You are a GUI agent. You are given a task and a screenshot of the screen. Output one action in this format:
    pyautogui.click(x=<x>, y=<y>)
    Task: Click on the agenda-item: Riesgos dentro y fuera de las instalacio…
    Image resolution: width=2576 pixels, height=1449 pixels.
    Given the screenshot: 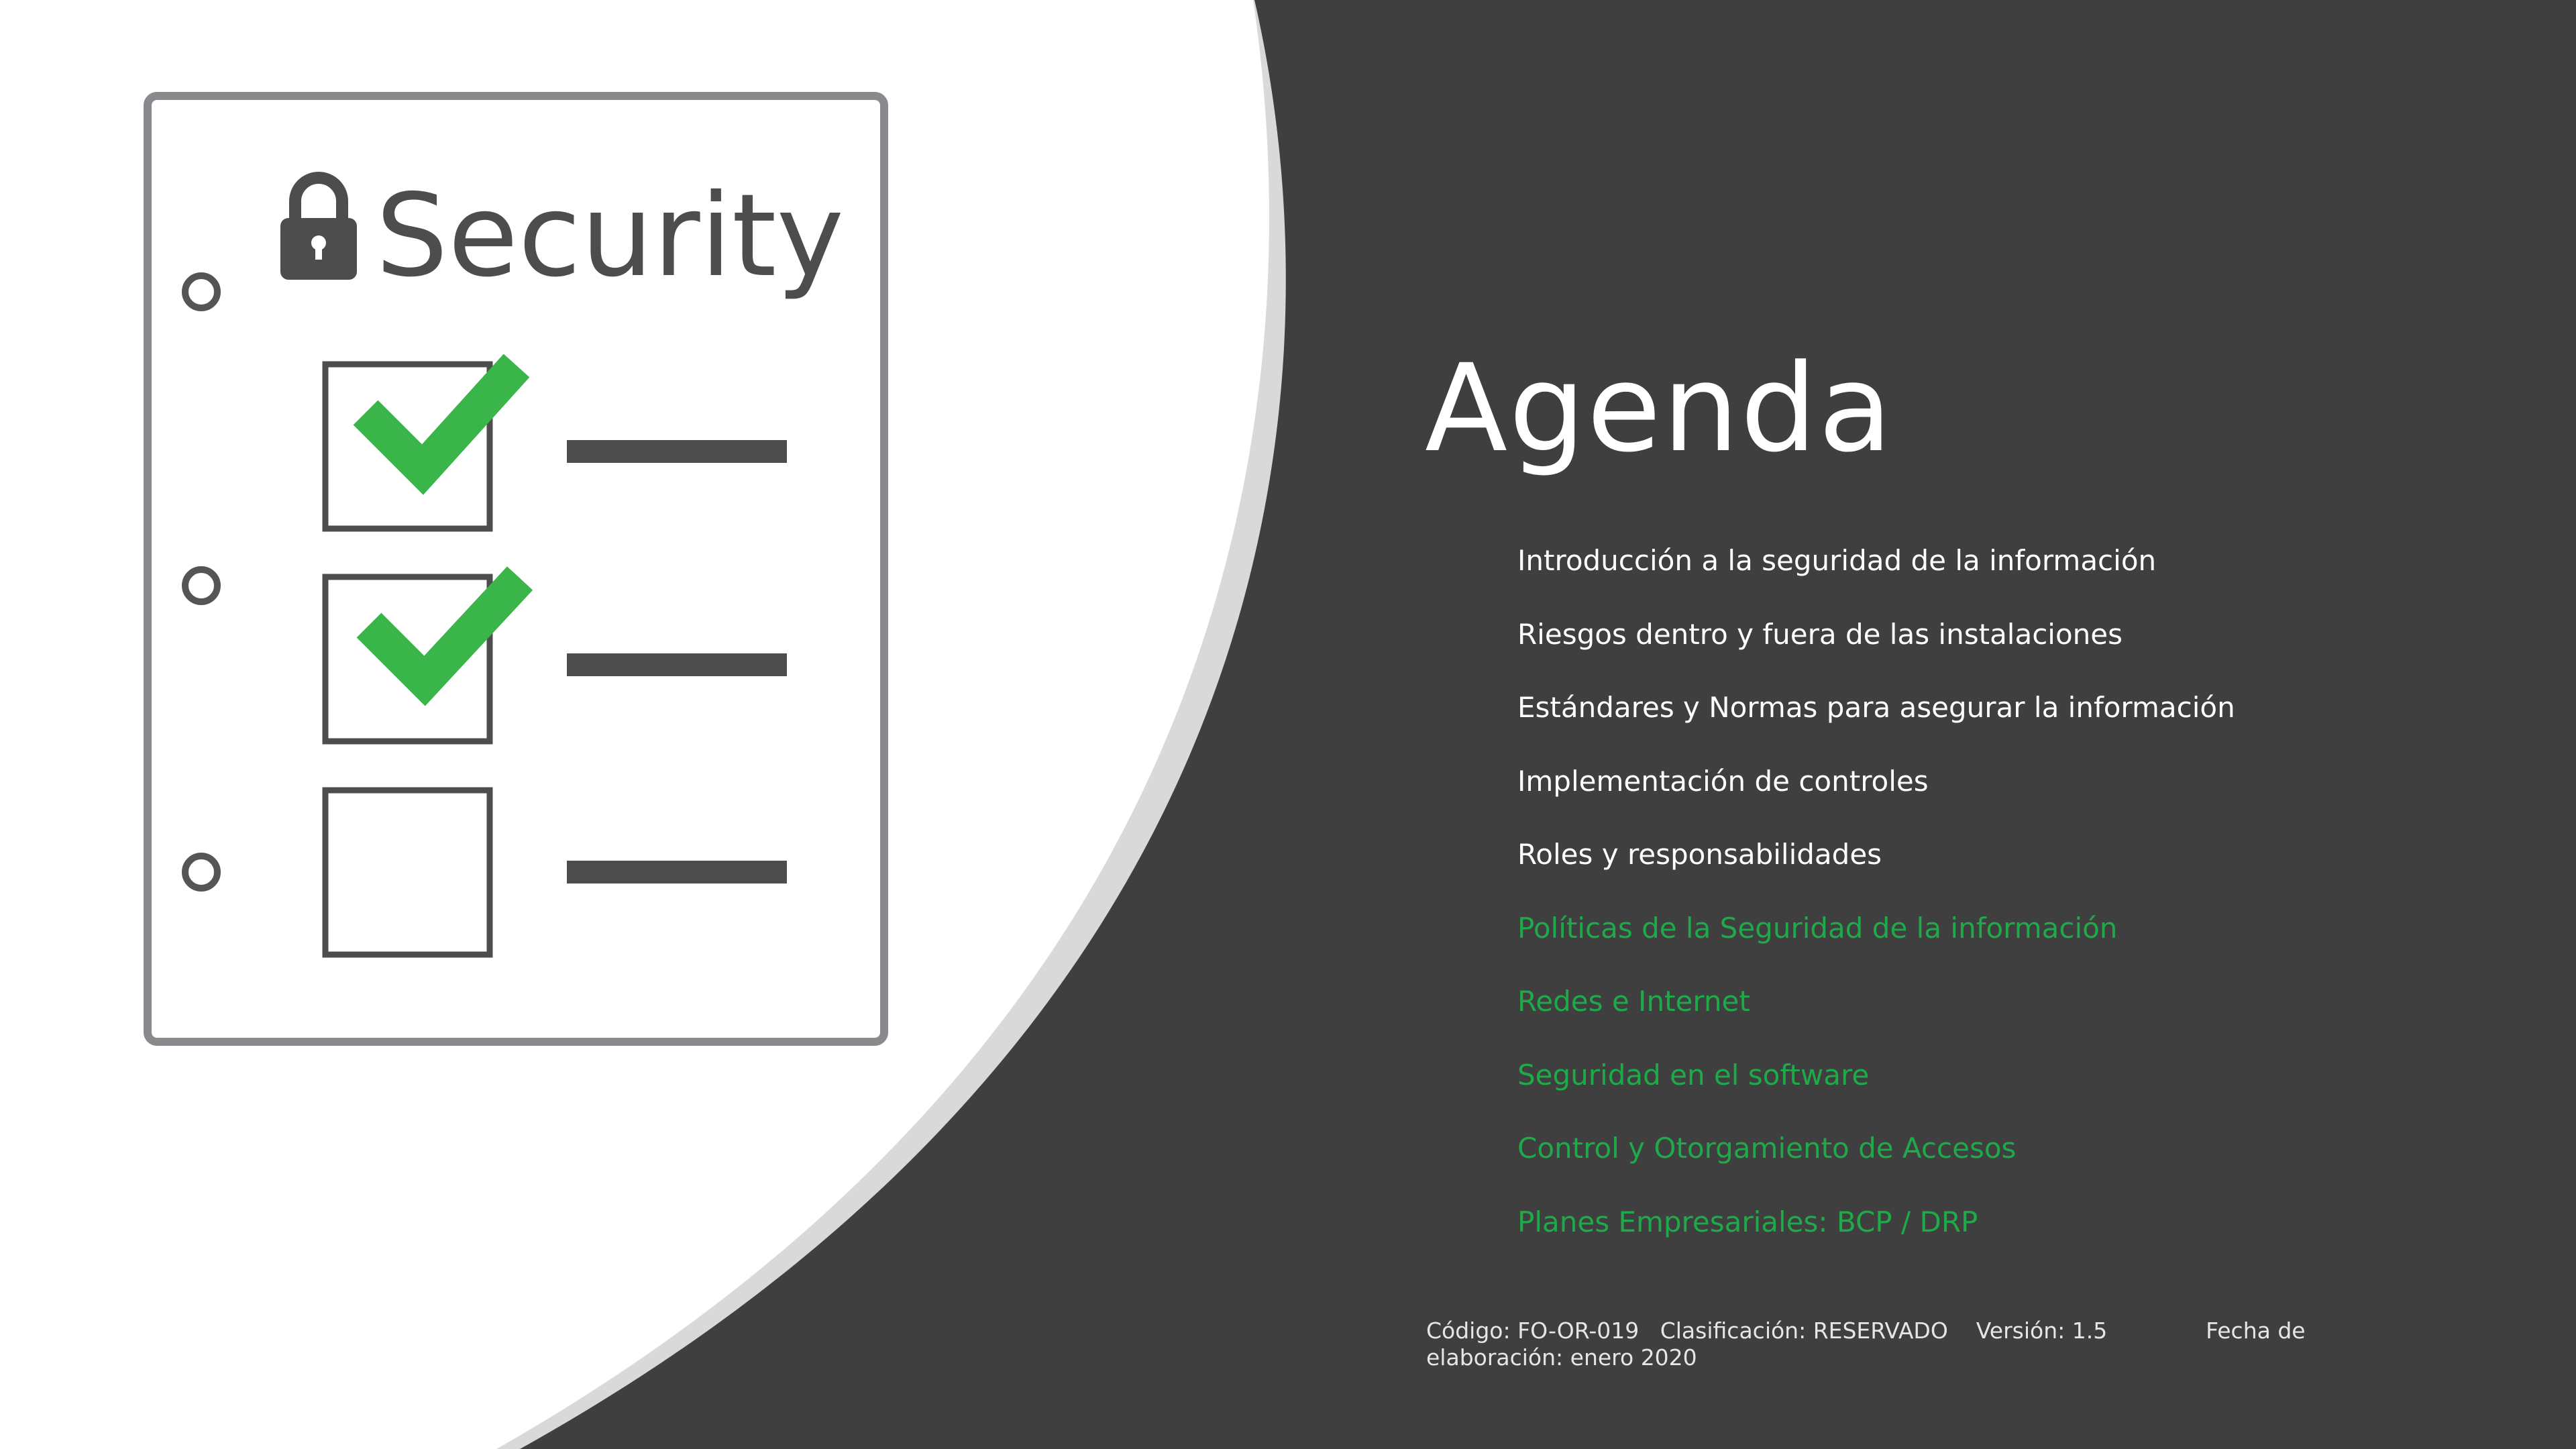 What is the action you would take?
    pyautogui.click(x=1820, y=634)
    